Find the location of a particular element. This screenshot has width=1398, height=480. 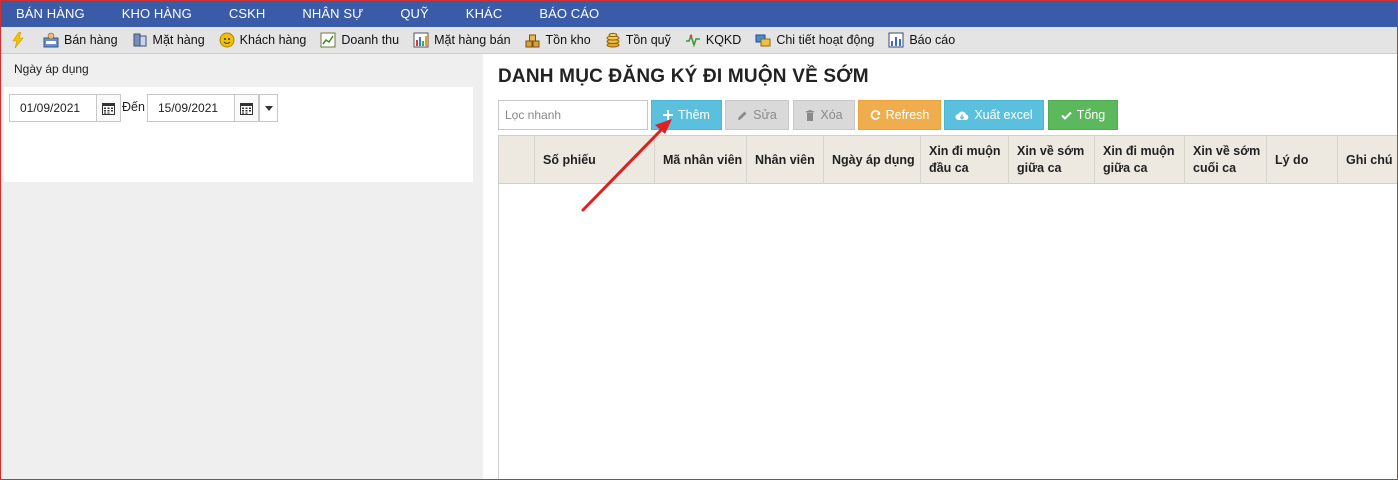

stock-icon is located at coordinates (533, 40).